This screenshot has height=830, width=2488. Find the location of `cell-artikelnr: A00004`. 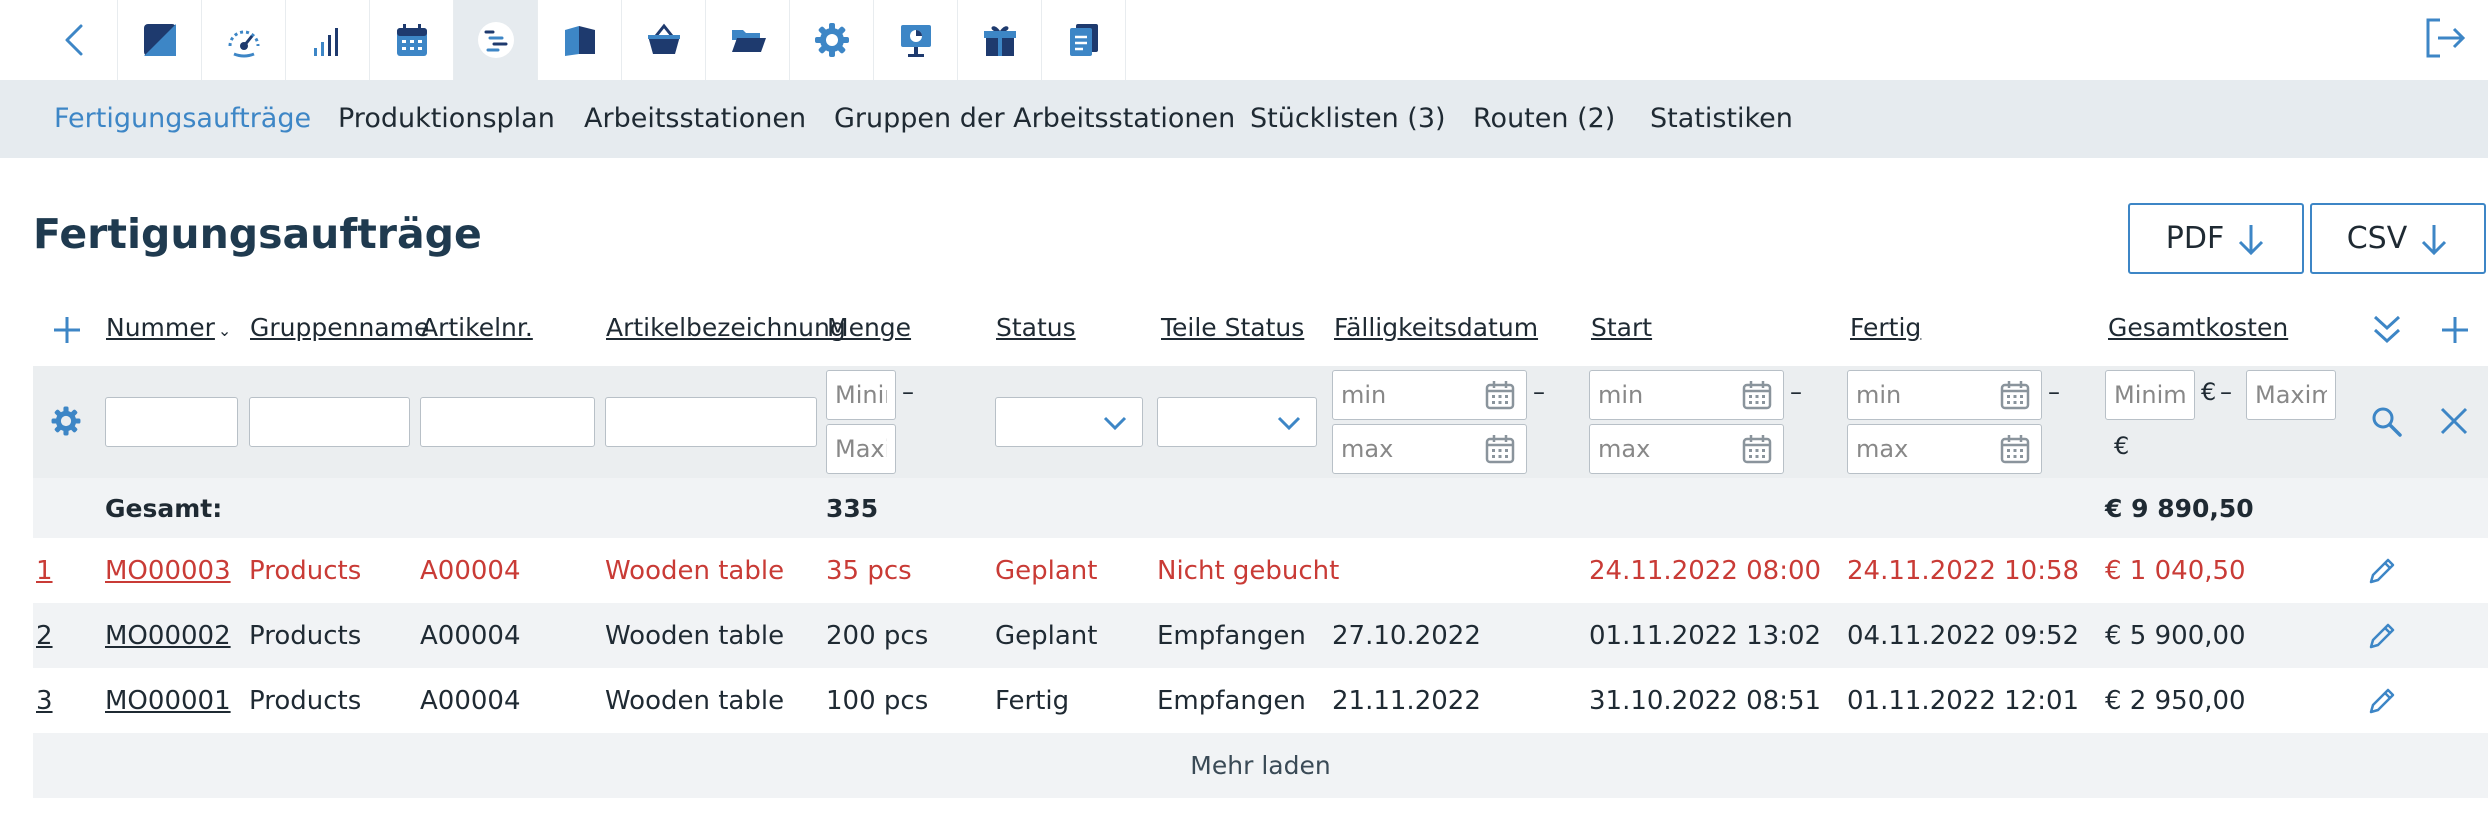

cell-artikelnr: A00004 is located at coordinates (470, 636).